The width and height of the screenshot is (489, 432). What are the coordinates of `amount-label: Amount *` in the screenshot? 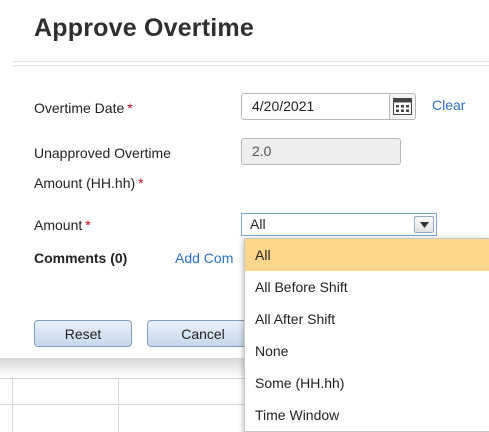 It's located at (62, 225).